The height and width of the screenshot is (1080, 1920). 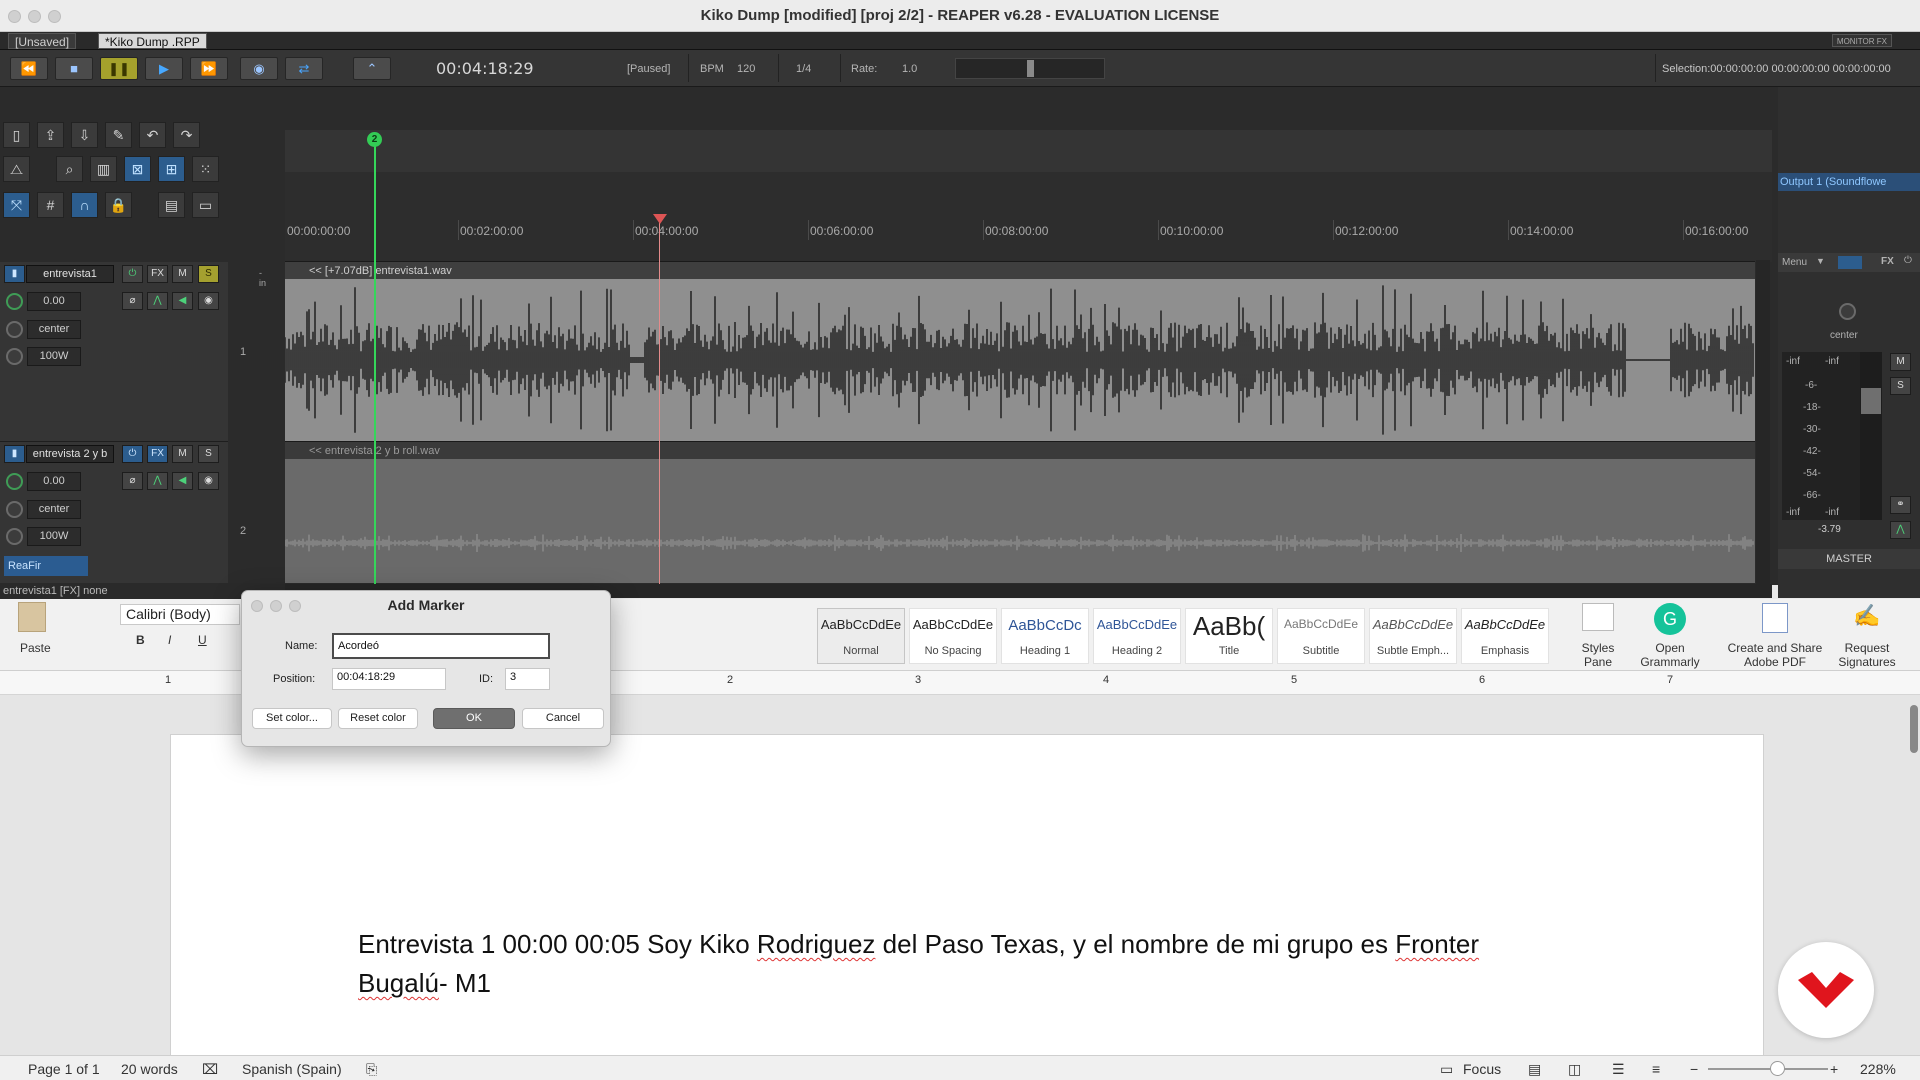 What do you see at coordinates (118, 205) in the screenshot?
I see `lock-icon: 🔒` at bounding box center [118, 205].